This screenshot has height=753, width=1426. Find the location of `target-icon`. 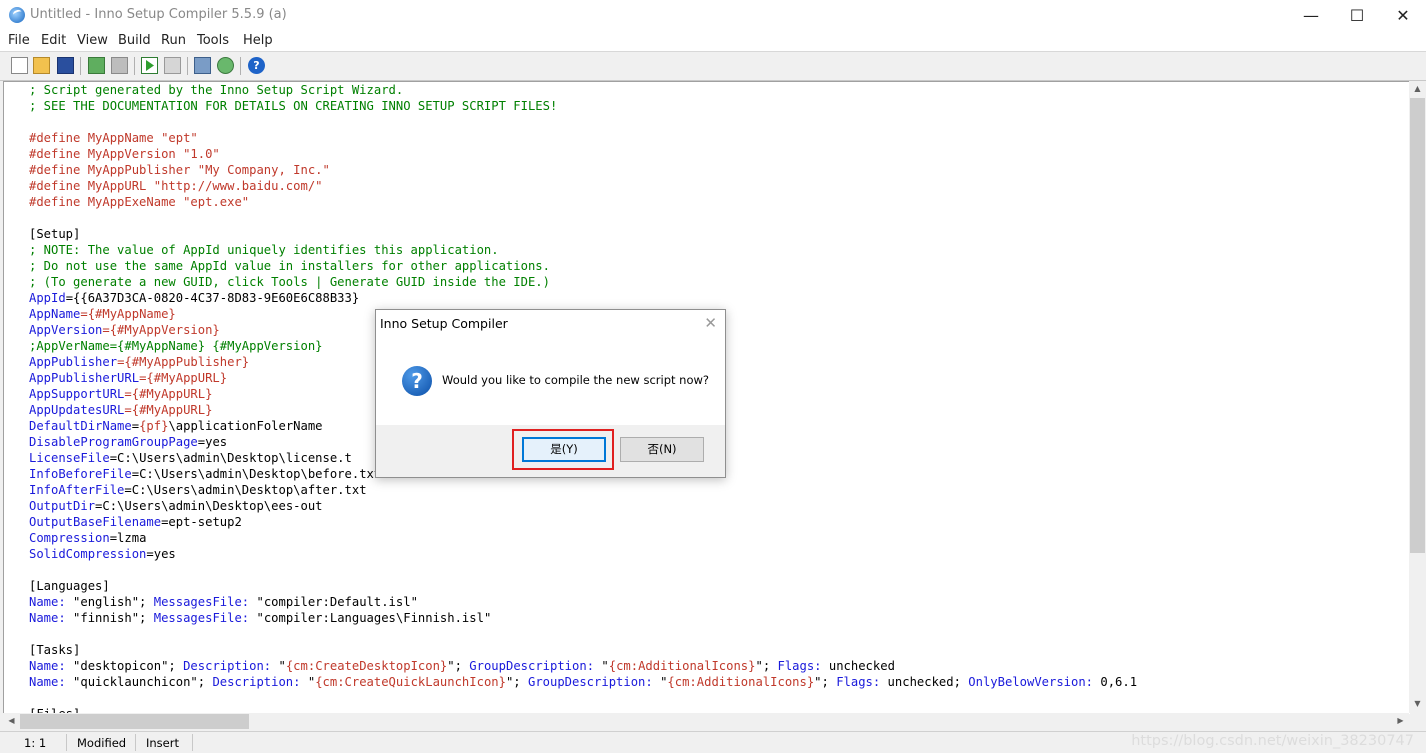

target-icon is located at coordinates (202, 65).